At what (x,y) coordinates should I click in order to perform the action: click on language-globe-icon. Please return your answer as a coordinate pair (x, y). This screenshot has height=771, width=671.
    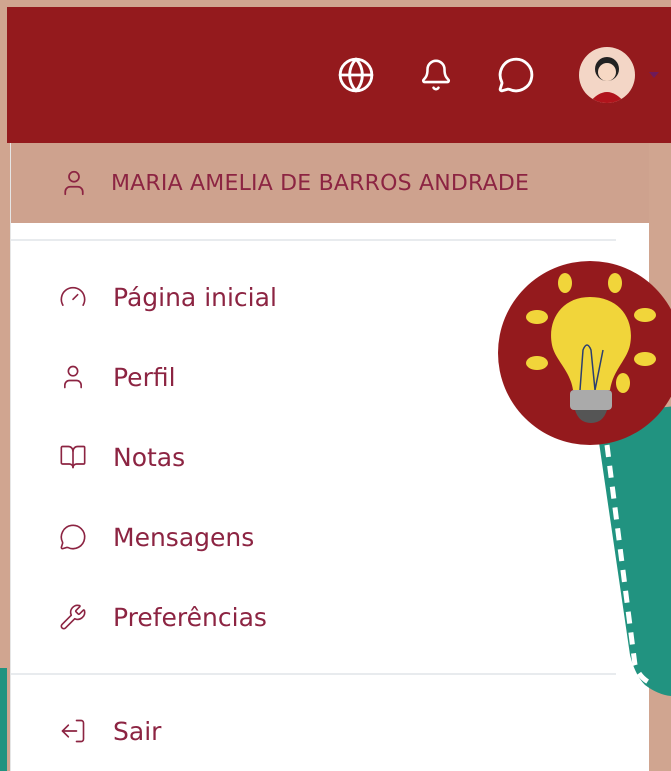
    Looking at the image, I should click on (356, 75).